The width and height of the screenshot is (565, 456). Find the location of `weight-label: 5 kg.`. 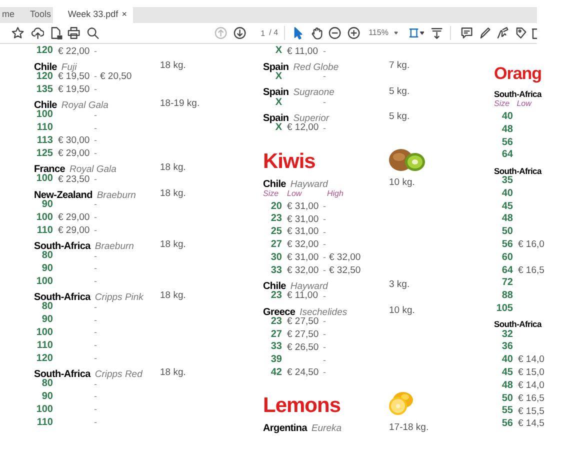

weight-label: 5 kg. is located at coordinates (400, 91).